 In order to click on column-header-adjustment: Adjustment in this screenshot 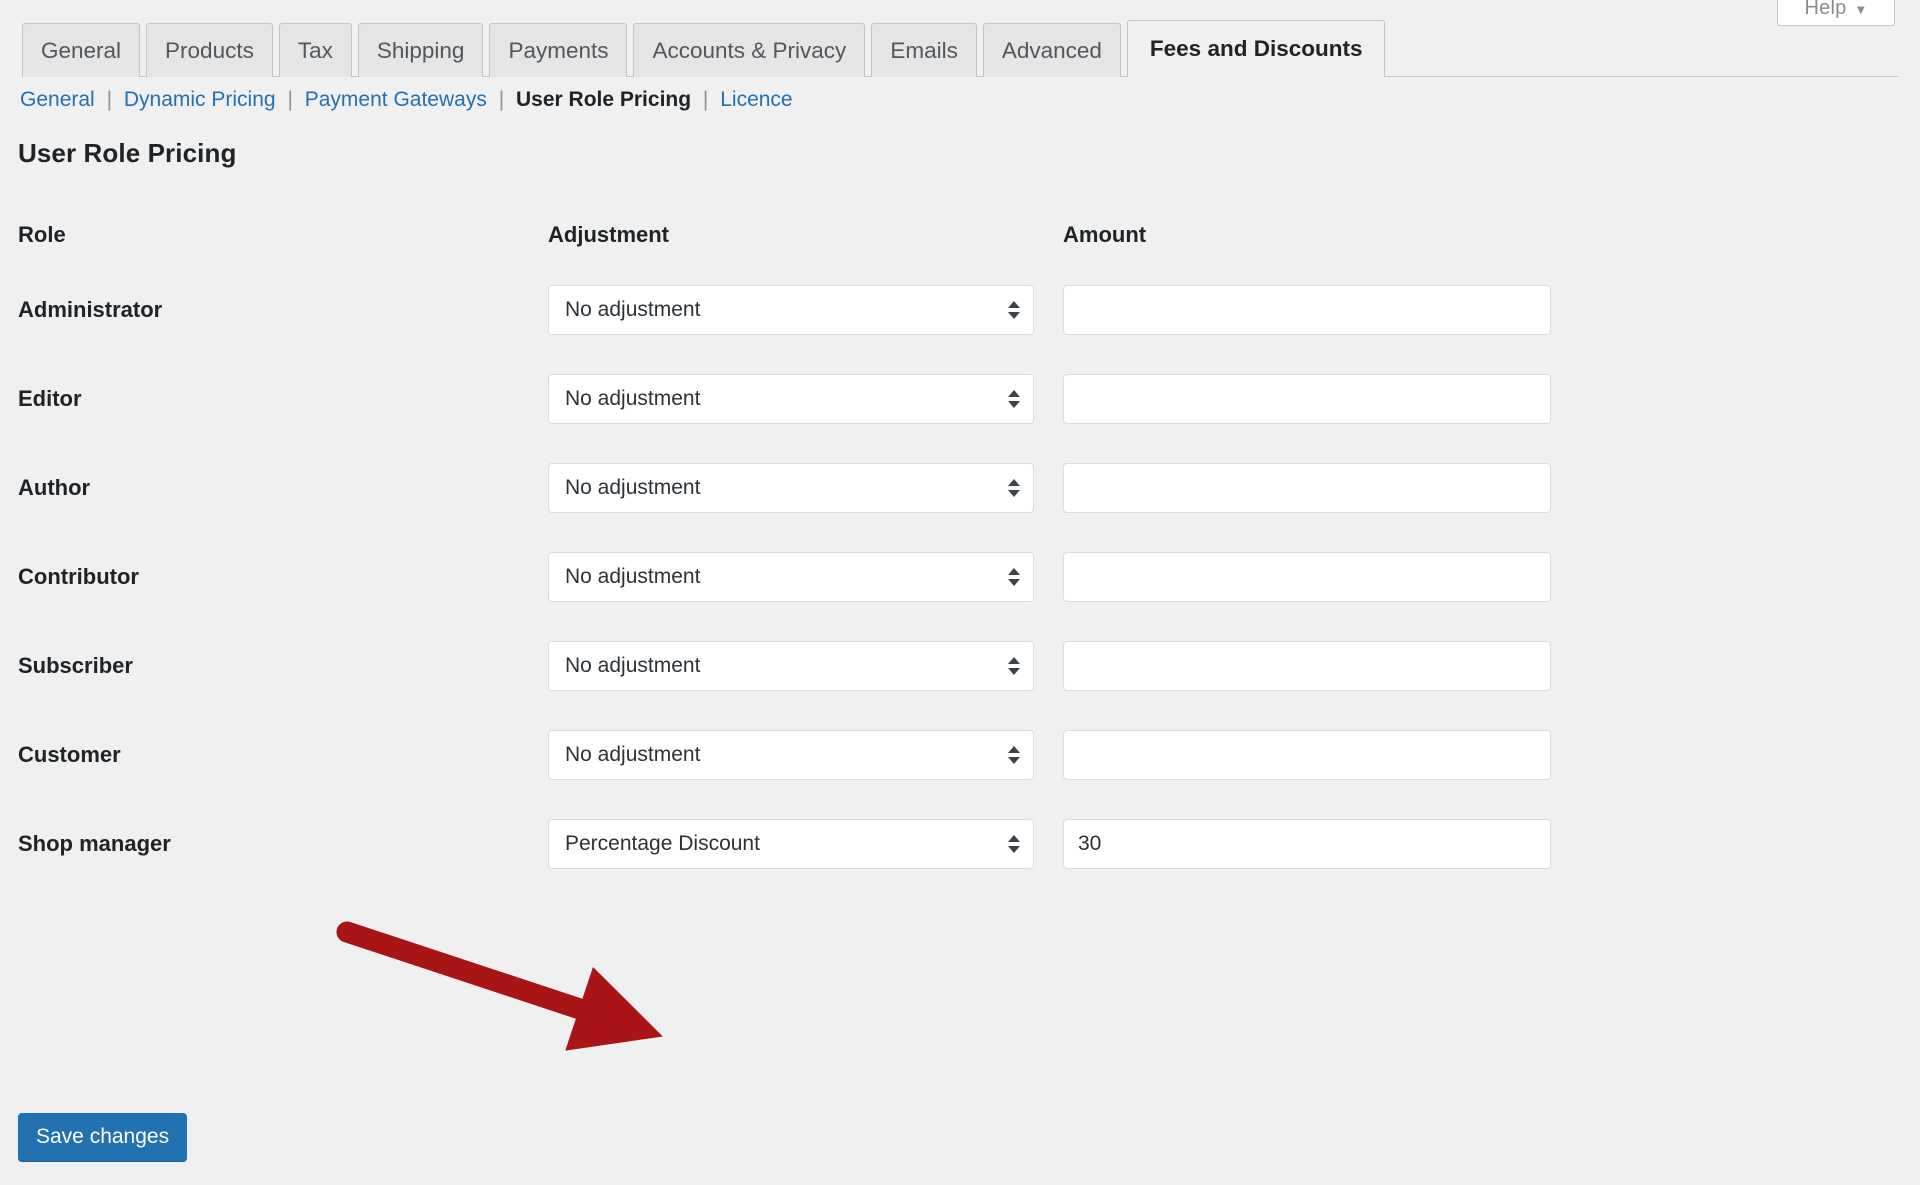, I will do `click(608, 234)`.